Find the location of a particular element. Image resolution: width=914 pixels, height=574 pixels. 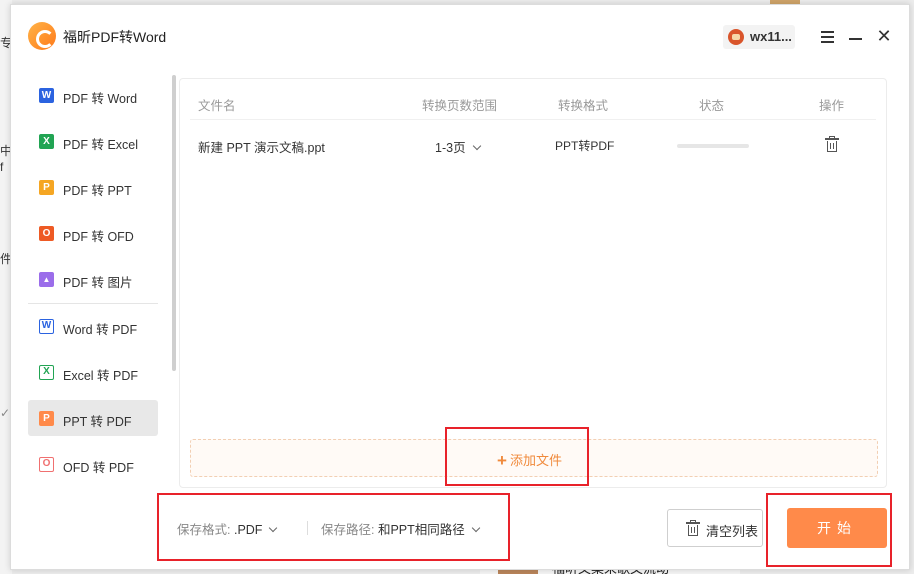

file-name: 新建 PPT 演示文稿.ppt is located at coordinates (261, 148).